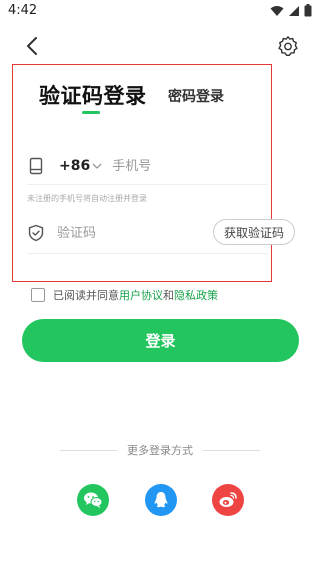 The height and width of the screenshot is (568, 320). I want to click on phone-icon, so click(36, 166).